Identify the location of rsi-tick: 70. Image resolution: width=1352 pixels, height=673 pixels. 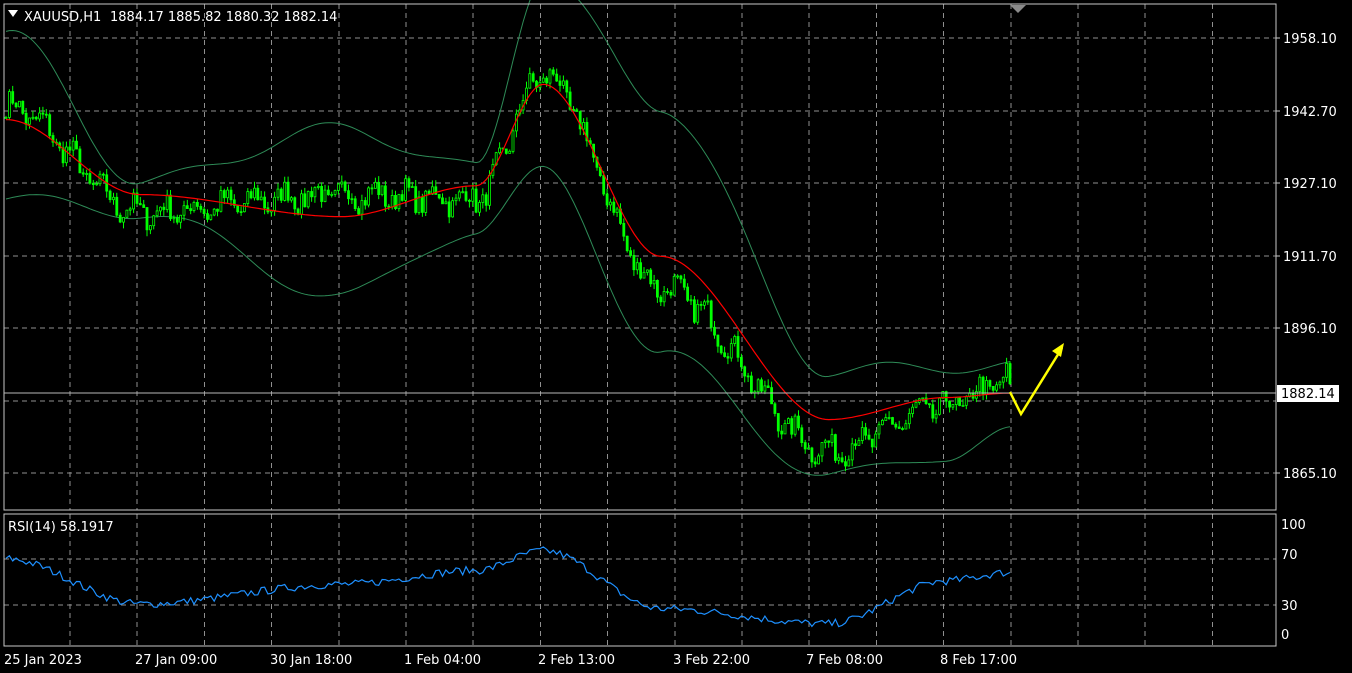
(1289, 555).